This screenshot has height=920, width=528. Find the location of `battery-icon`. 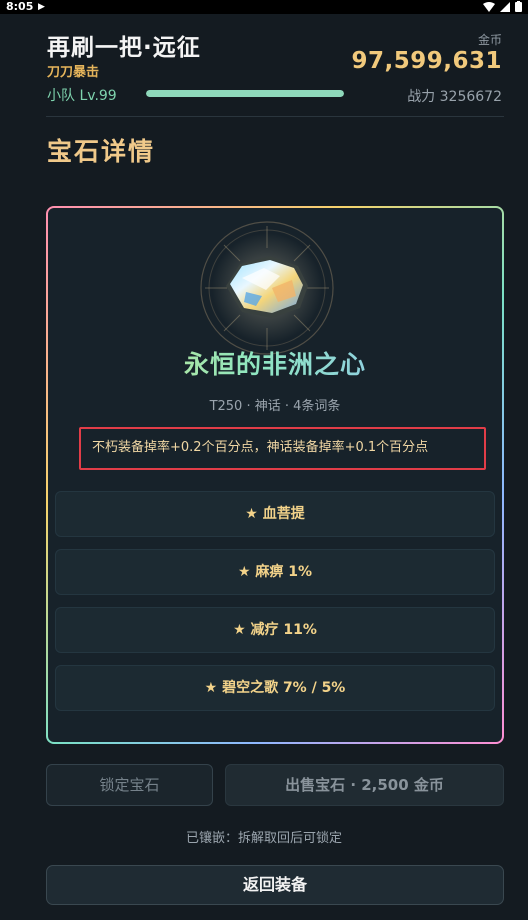

battery-icon is located at coordinates (518, 6).